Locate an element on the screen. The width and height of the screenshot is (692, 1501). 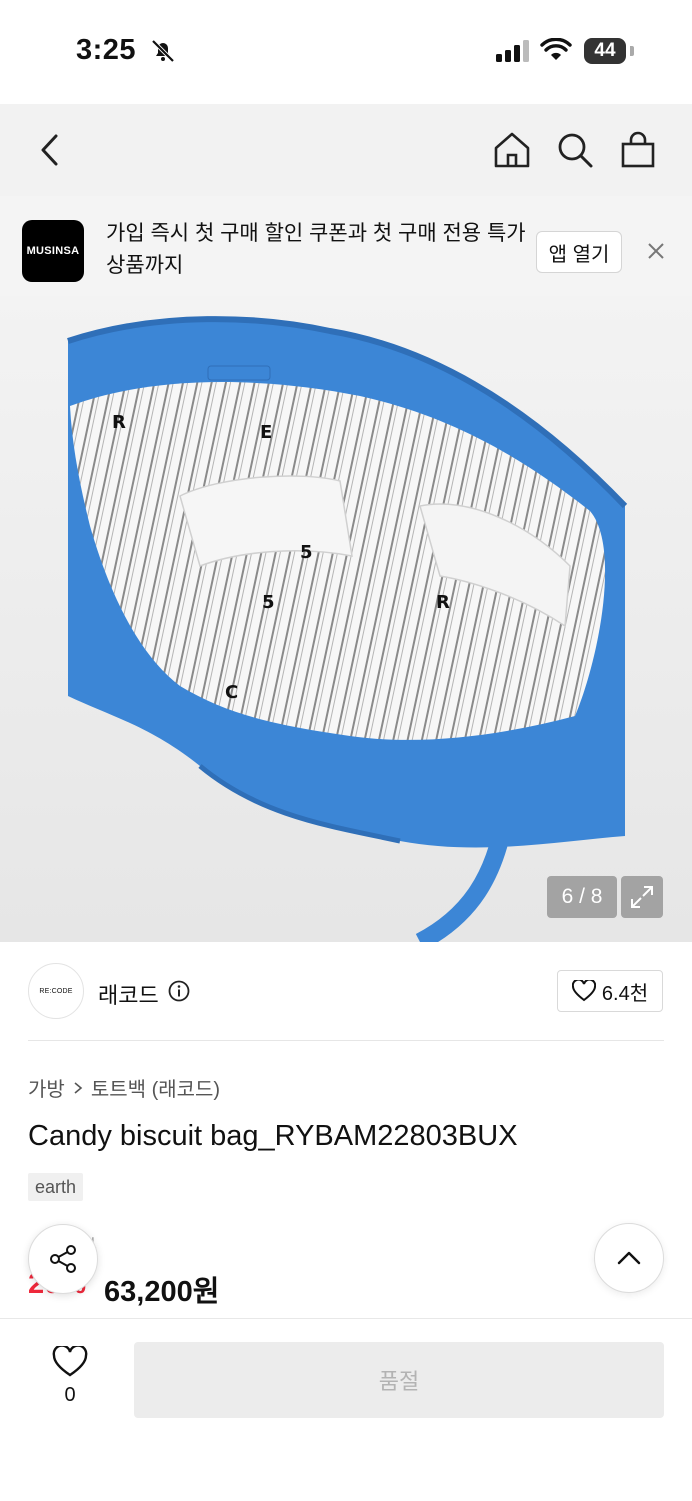
home-icon is located at coordinates (512, 150).